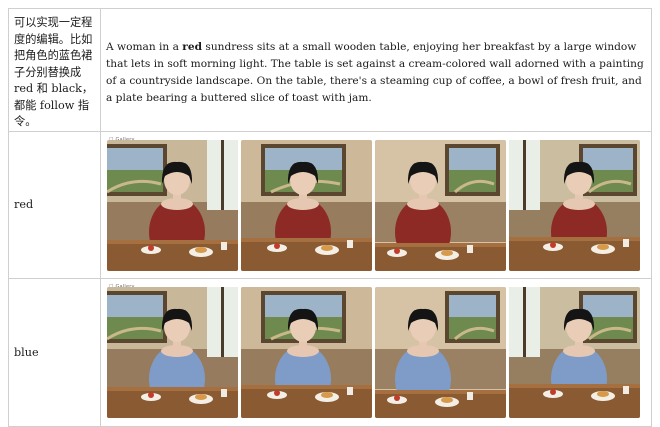  What do you see at coordinates (54, 204) in the screenshot?
I see `row-label-cell: red` at bounding box center [54, 204].